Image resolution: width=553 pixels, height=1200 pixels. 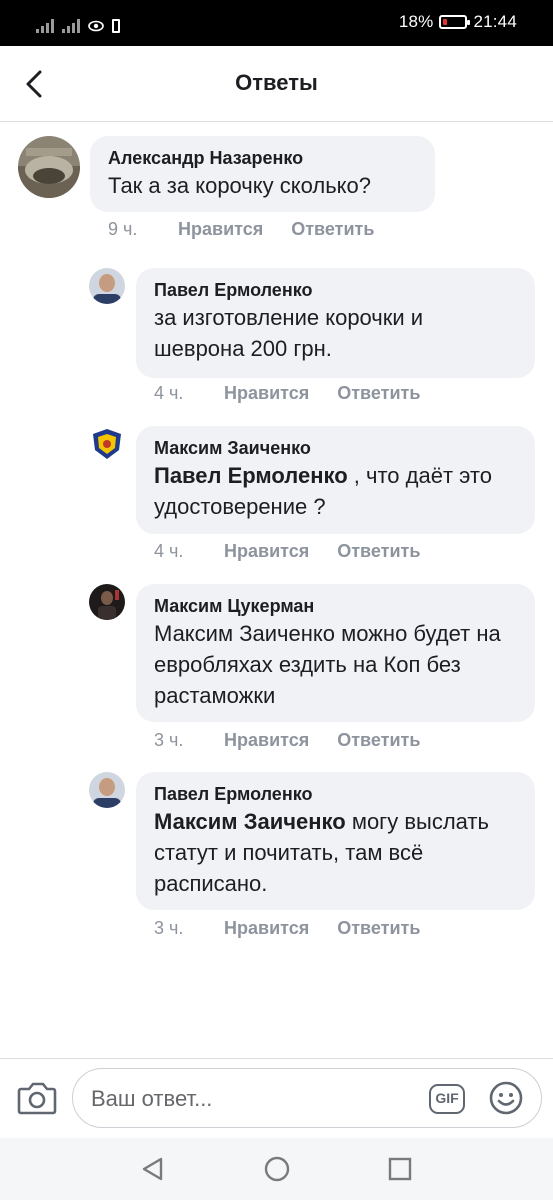 I want to click on page-title: Ответы, so click(x=276, y=82).